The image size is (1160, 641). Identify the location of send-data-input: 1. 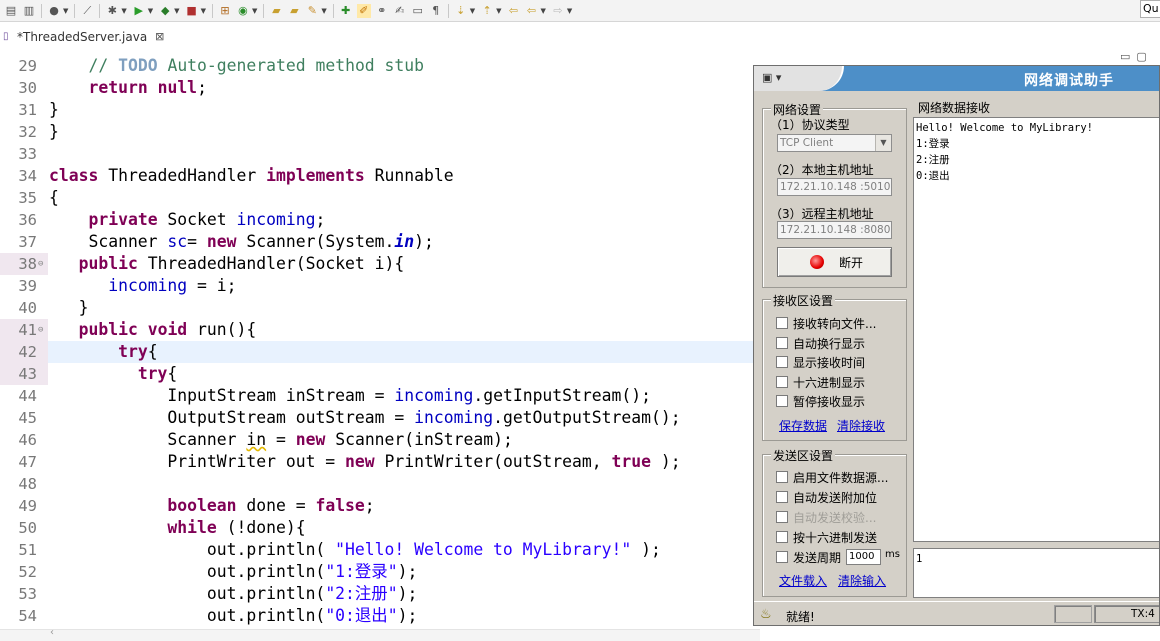
(1036, 573).